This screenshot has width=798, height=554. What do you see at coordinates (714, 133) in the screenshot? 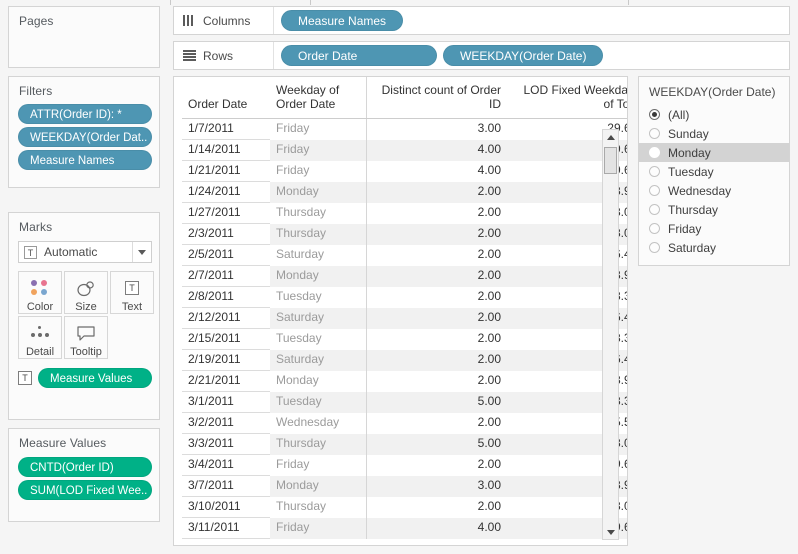
I see `weekday-filter-item: Sunday` at bounding box center [714, 133].